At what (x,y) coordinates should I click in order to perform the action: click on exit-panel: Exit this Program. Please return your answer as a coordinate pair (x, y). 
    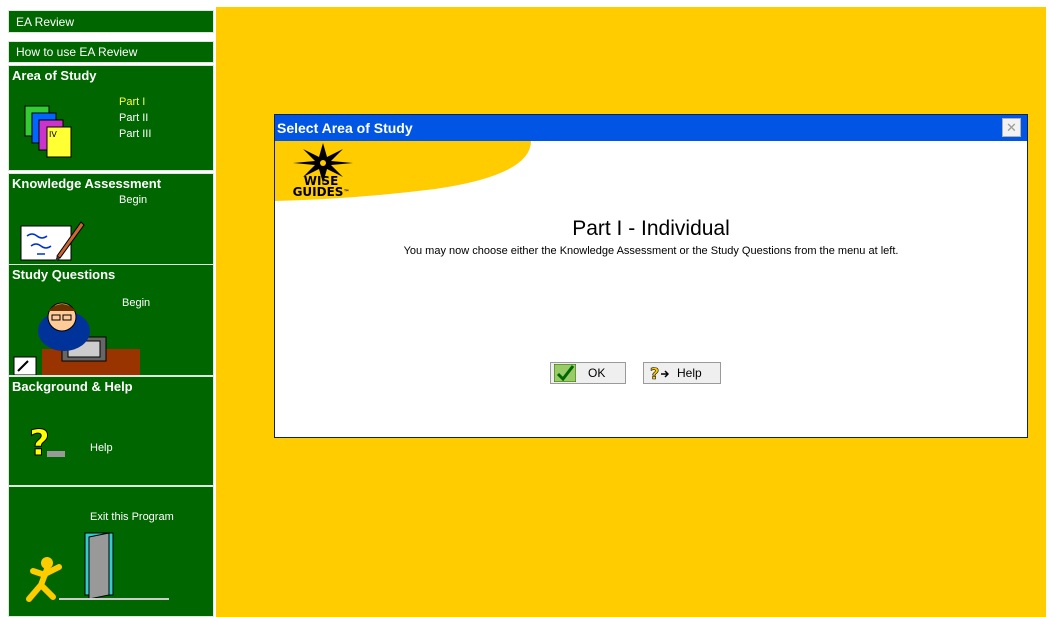
    Looking at the image, I should click on (111, 551).